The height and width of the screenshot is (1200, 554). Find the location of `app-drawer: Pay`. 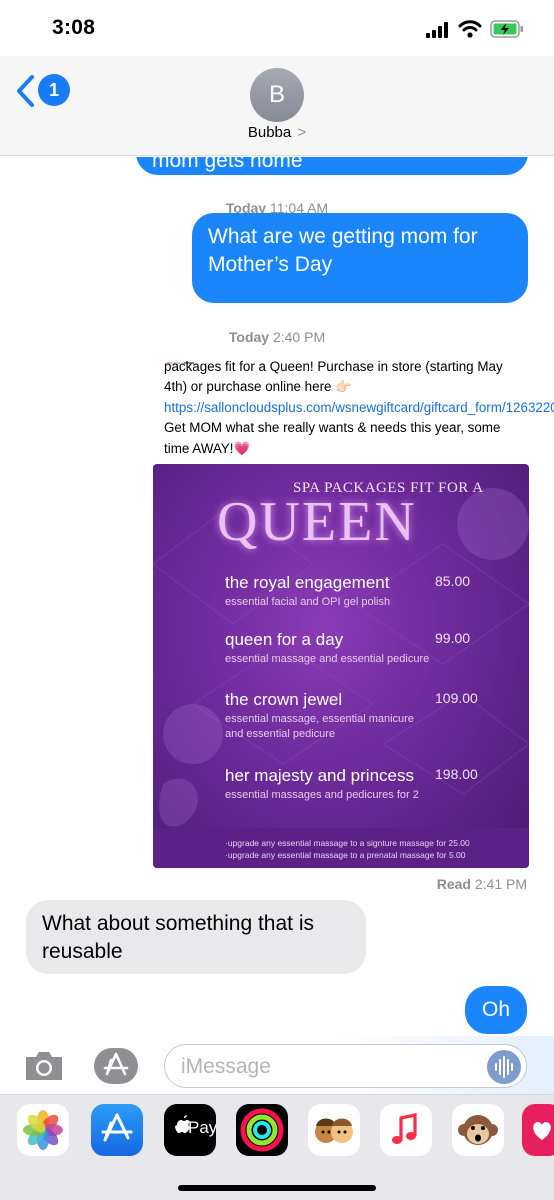

app-drawer: Pay is located at coordinates (277, 1147).